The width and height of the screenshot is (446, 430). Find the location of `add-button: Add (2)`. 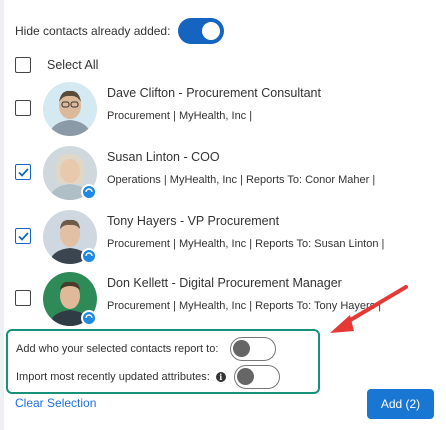

add-button: Add (2) is located at coordinates (400, 404).